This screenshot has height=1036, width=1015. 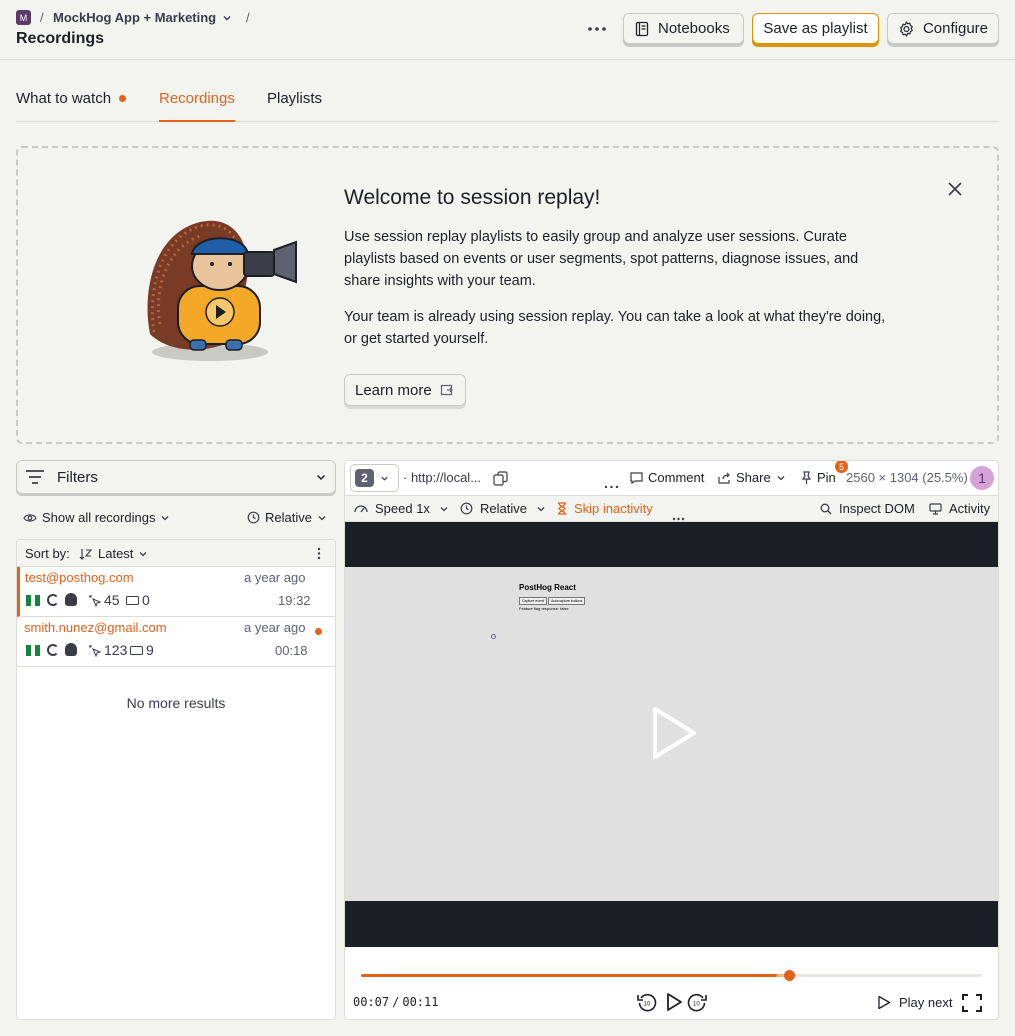 I want to click on activity-label: Activity, so click(x=970, y=508).